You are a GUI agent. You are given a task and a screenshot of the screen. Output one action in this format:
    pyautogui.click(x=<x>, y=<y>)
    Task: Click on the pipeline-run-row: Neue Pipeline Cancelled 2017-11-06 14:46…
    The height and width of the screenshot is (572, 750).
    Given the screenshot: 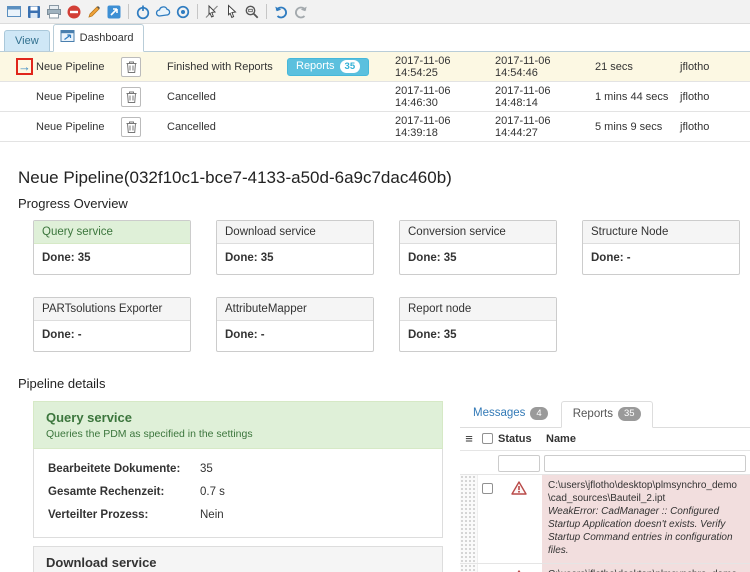 What is the action you would take?
    pyautogui.click(x=375, y=97)
    